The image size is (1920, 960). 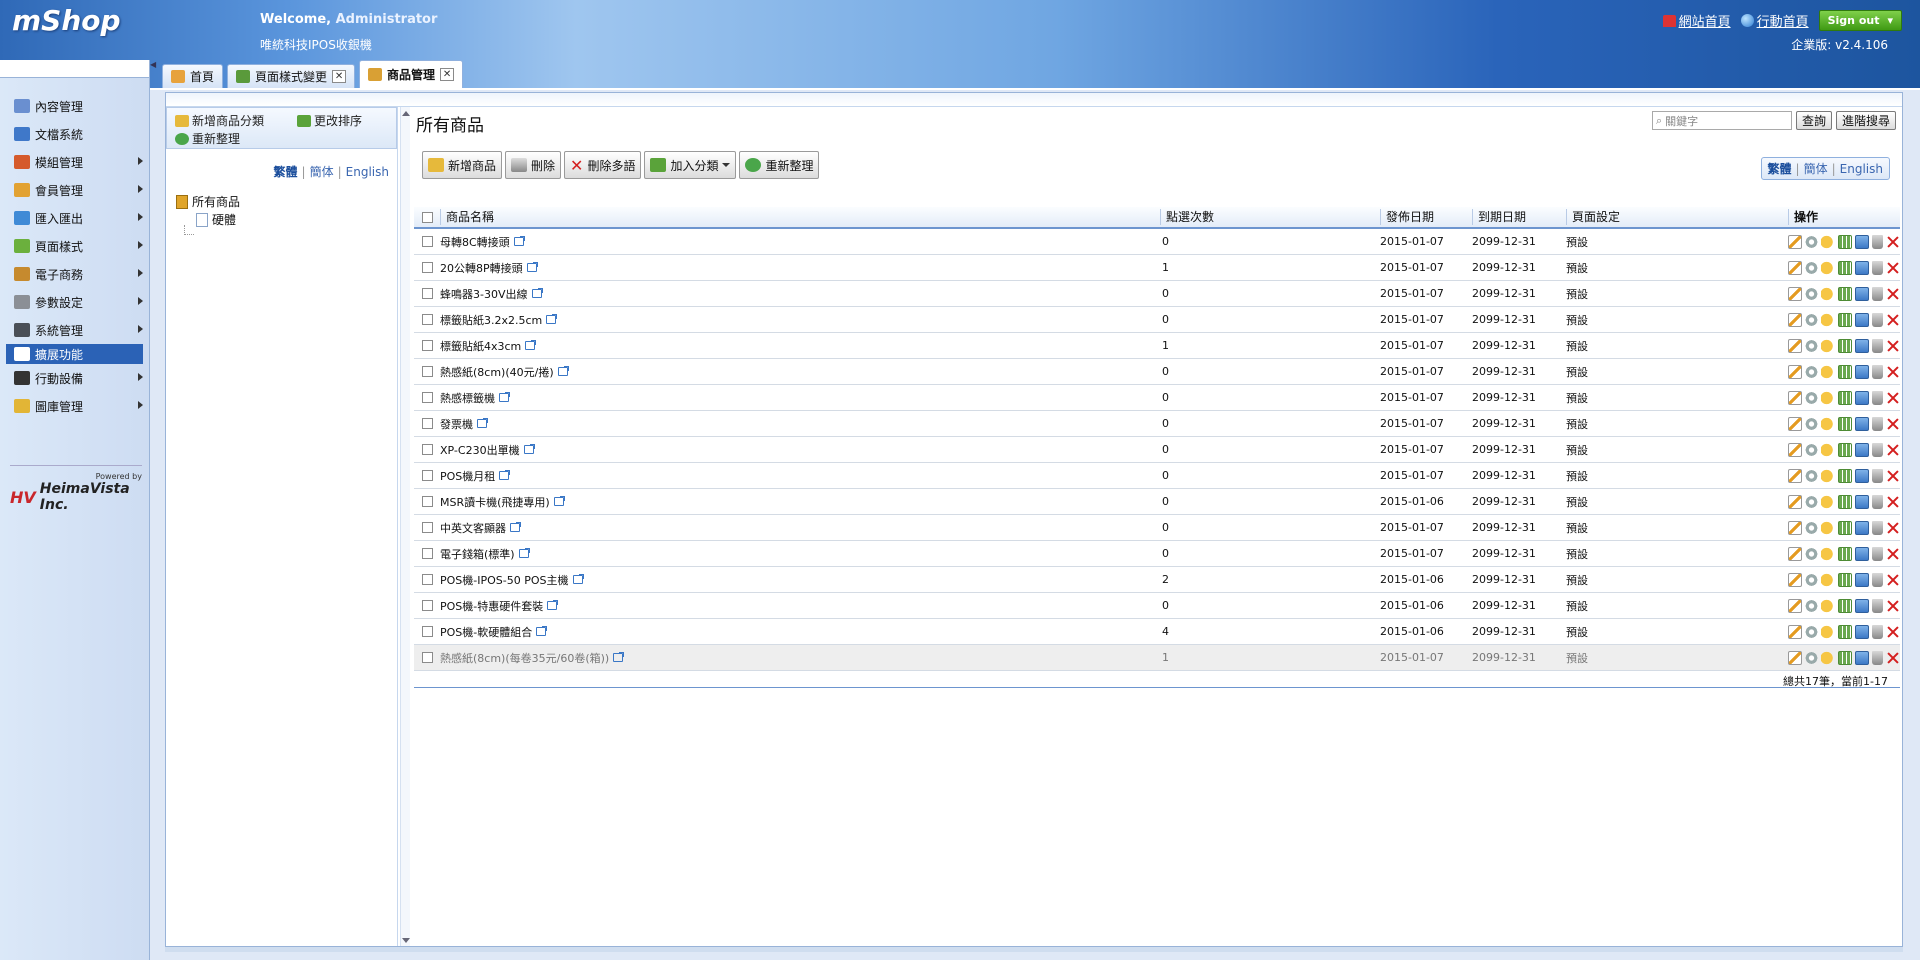 What do you see at coordinates (484, 294) in the screenshot?
I see `product-name-link: 蜂鳴器3-30V出線` at bounding box center [484, 294].